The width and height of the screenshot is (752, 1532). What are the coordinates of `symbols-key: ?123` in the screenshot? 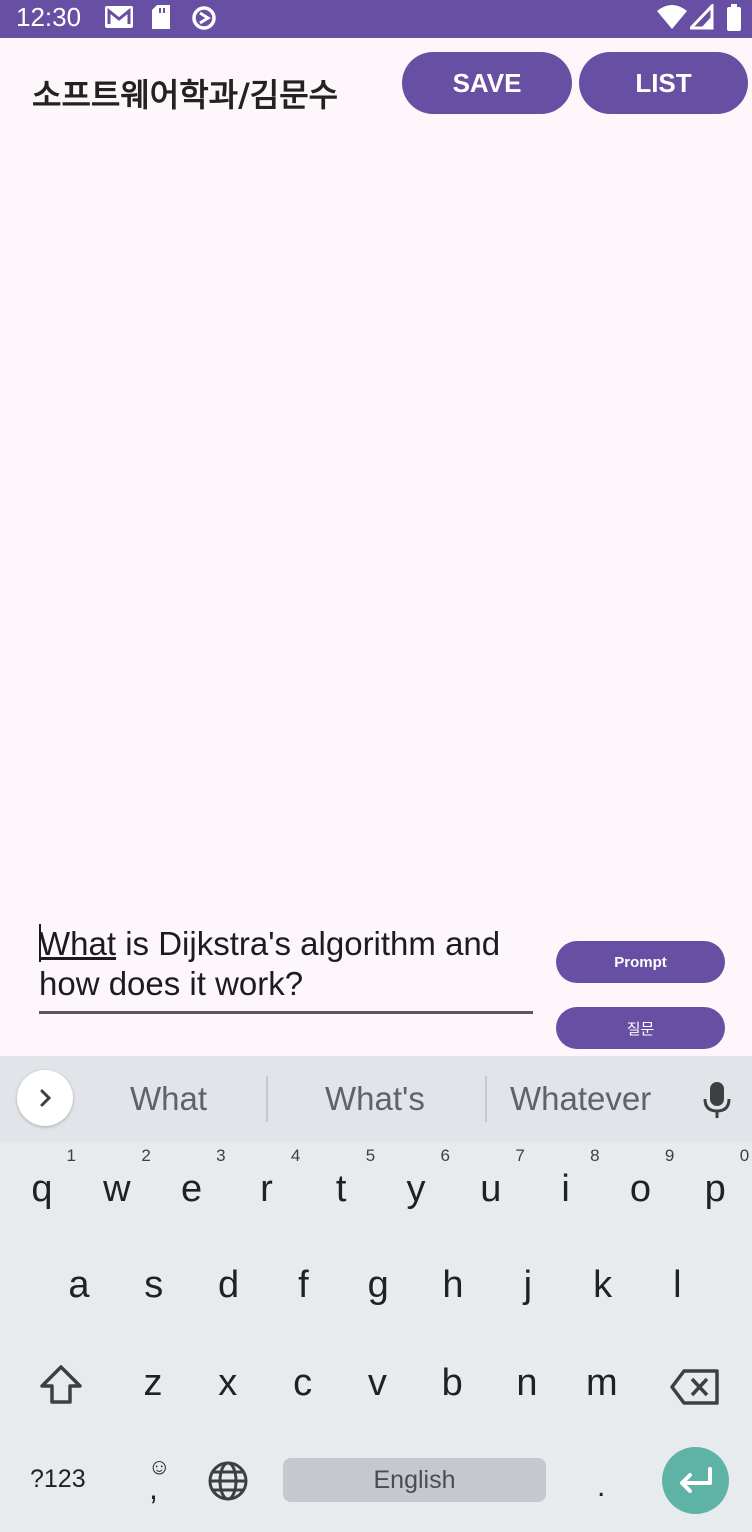 It's located at (58, 1479).